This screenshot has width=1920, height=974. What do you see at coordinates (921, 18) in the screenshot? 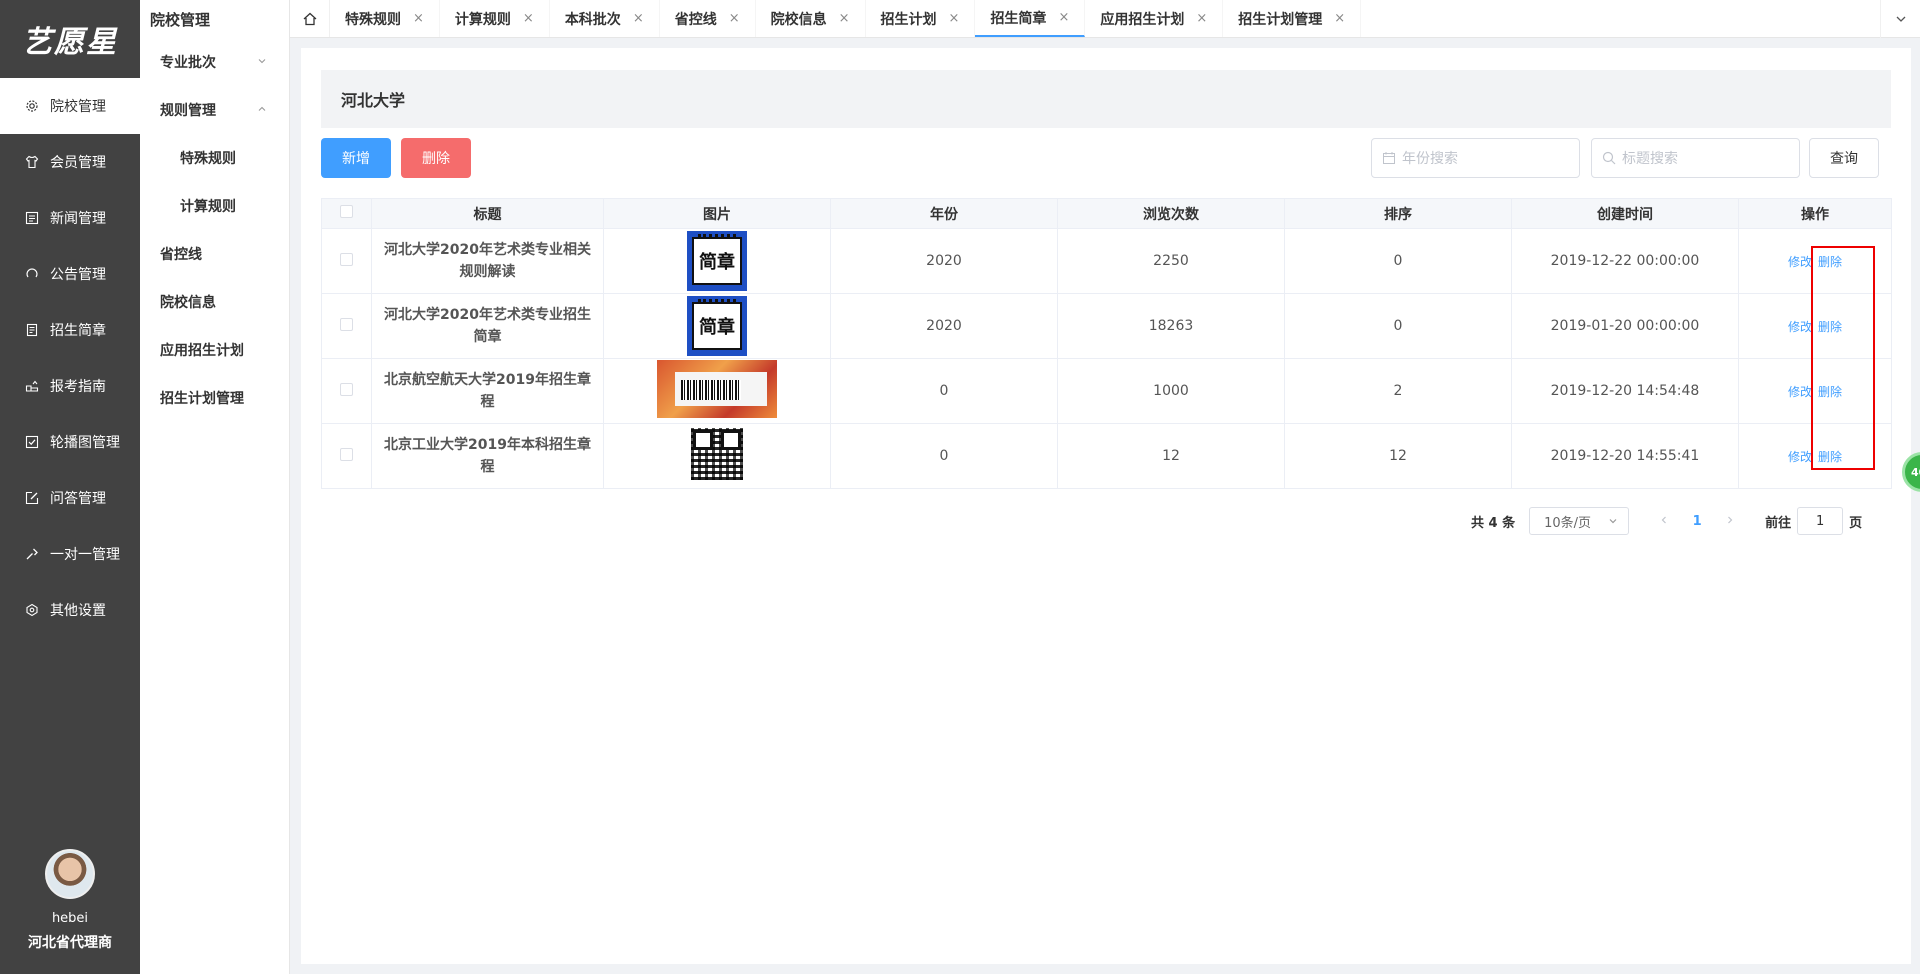
I see `tab-5: 招生计划 ×` at bounding box center [921, 18].